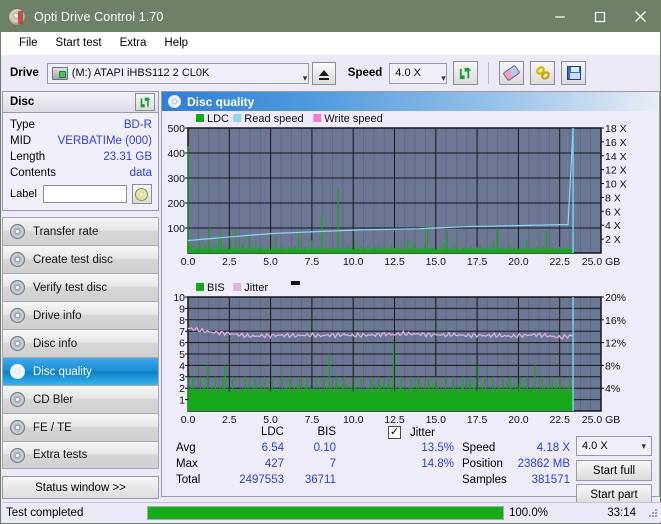 The width and height of the screenshot is (661, 524). Describe the element at coordinates (312, 418) in the screenshot. I see `svg-text: 7.5` at that location.